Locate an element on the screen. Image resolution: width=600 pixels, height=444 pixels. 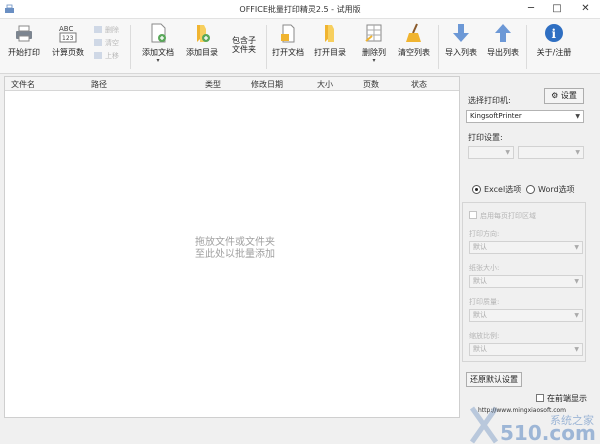
print-settings-label: 打印设置: is located at coordinates (485, 137).